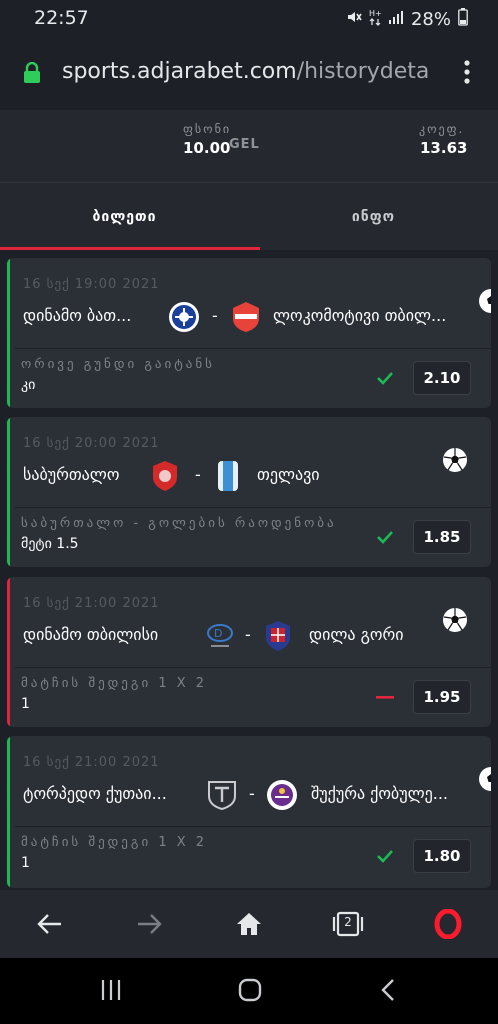 Image resolution: width=498 pixels, height=1024 pixels. I want to click on back-chevron-icon, so click(388, 992).